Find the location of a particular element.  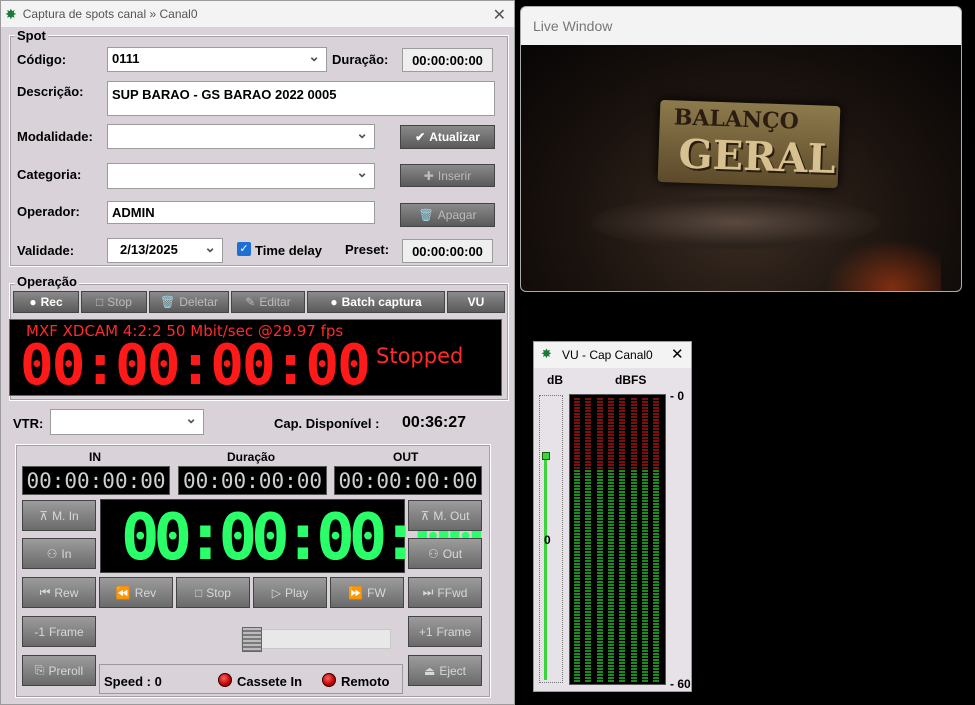

operador-label: Operador: is located at coordinates (48, 211).